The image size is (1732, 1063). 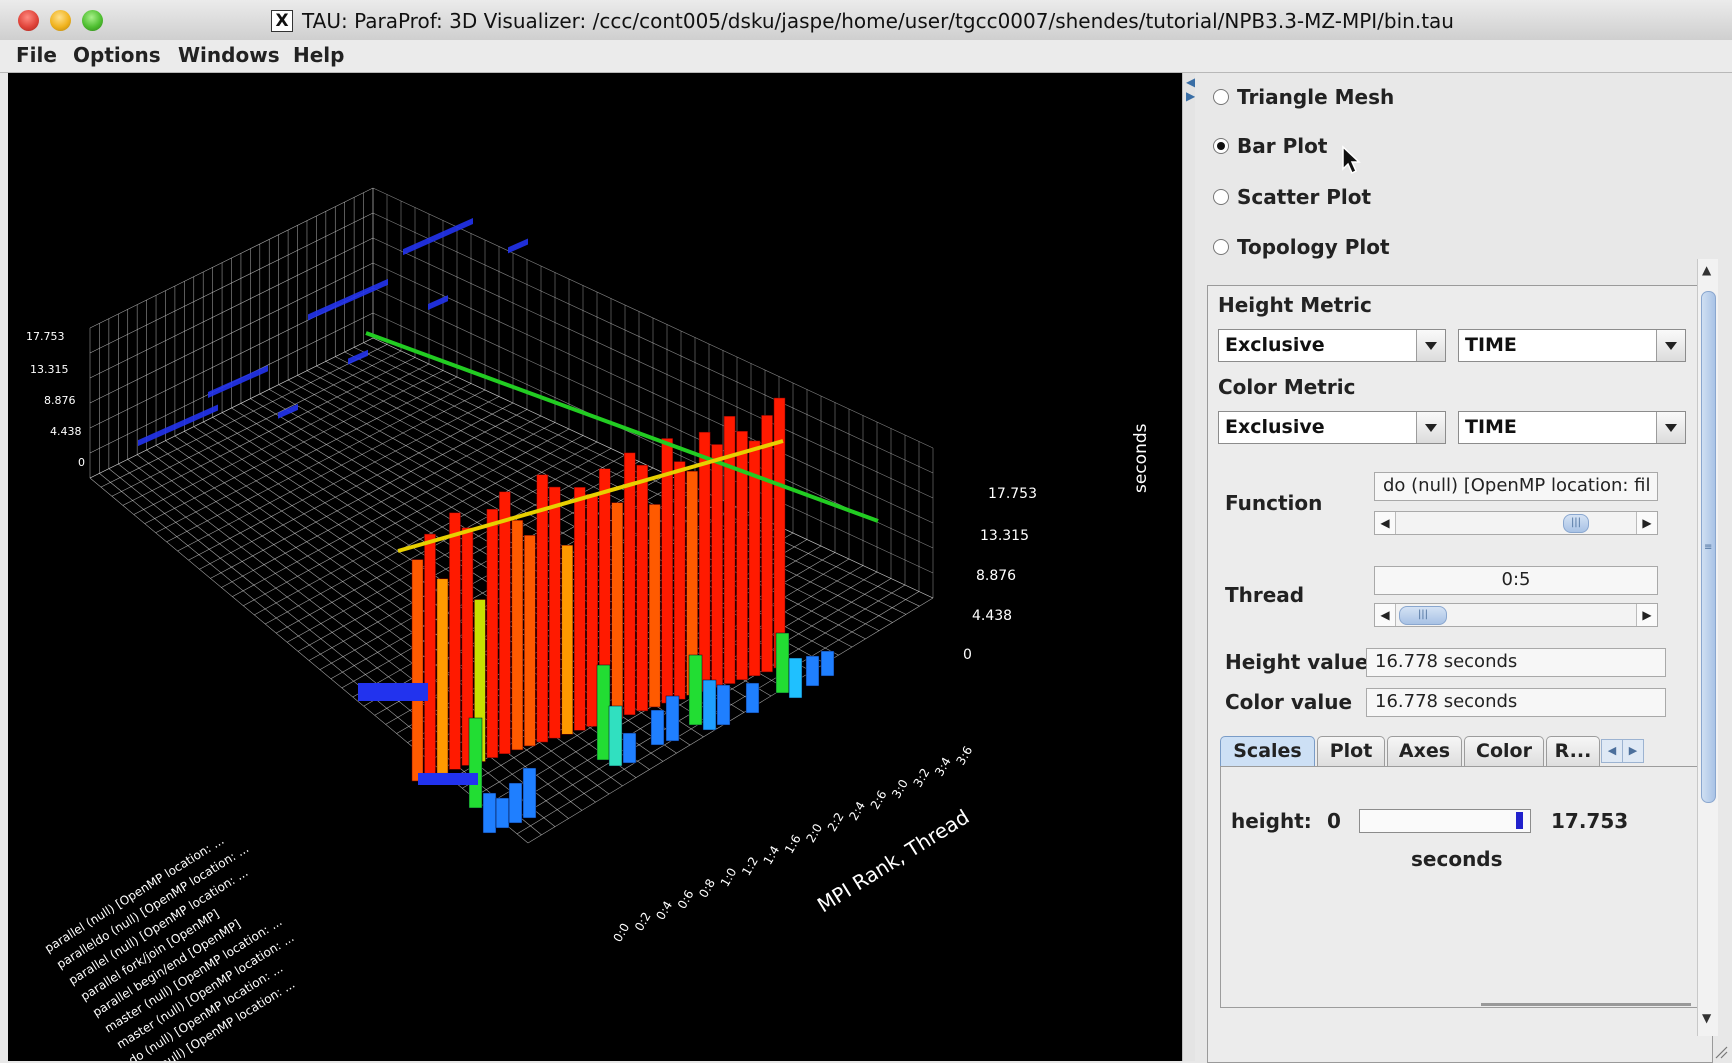 I want to click on radio-label: Bar Plot, so click(x=1282, y=146).